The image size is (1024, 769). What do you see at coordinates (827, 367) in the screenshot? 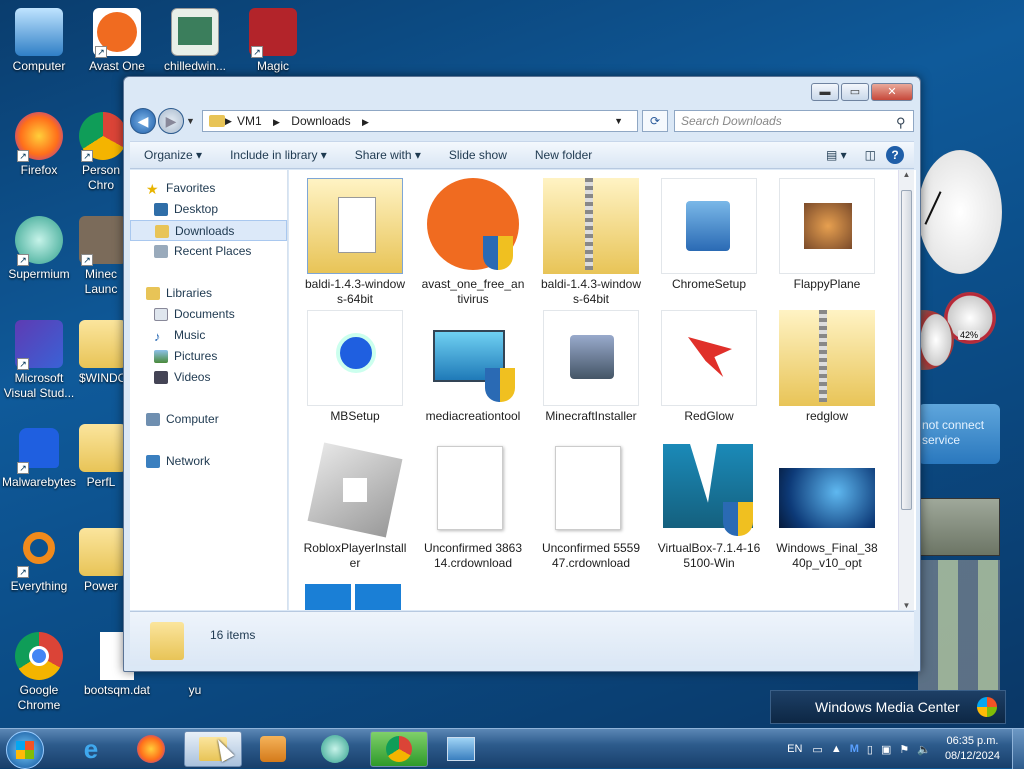
I see `file-item: redglow` at bounding box center [827, 367].